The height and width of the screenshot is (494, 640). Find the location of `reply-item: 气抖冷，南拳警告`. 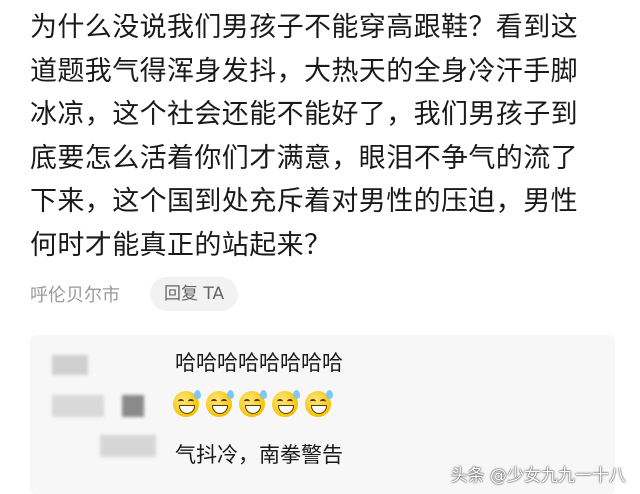

reply-item: 气抖冷，南拳警告 is located at coordinates (259, 455).